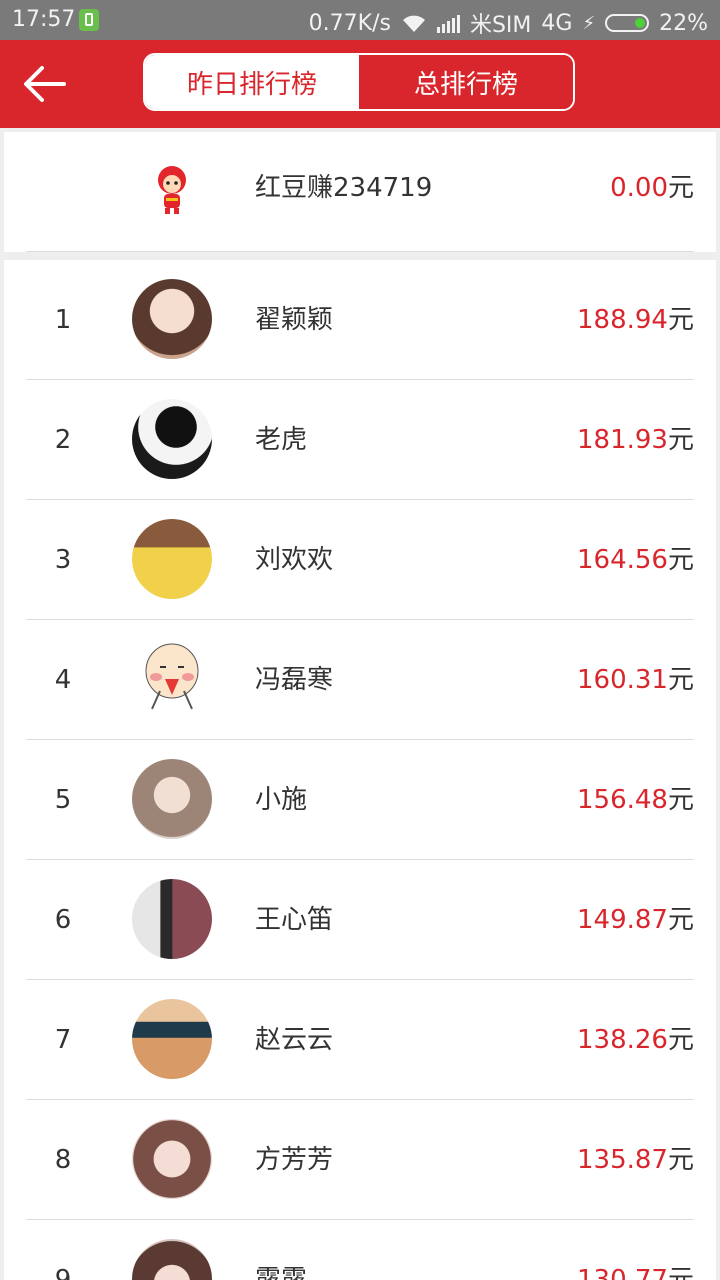 The width and height of the screenshot is (720, 1280). Describe the element at coordinates (63, 920) in the screenshot. I see `rank-number: 6` at that location.